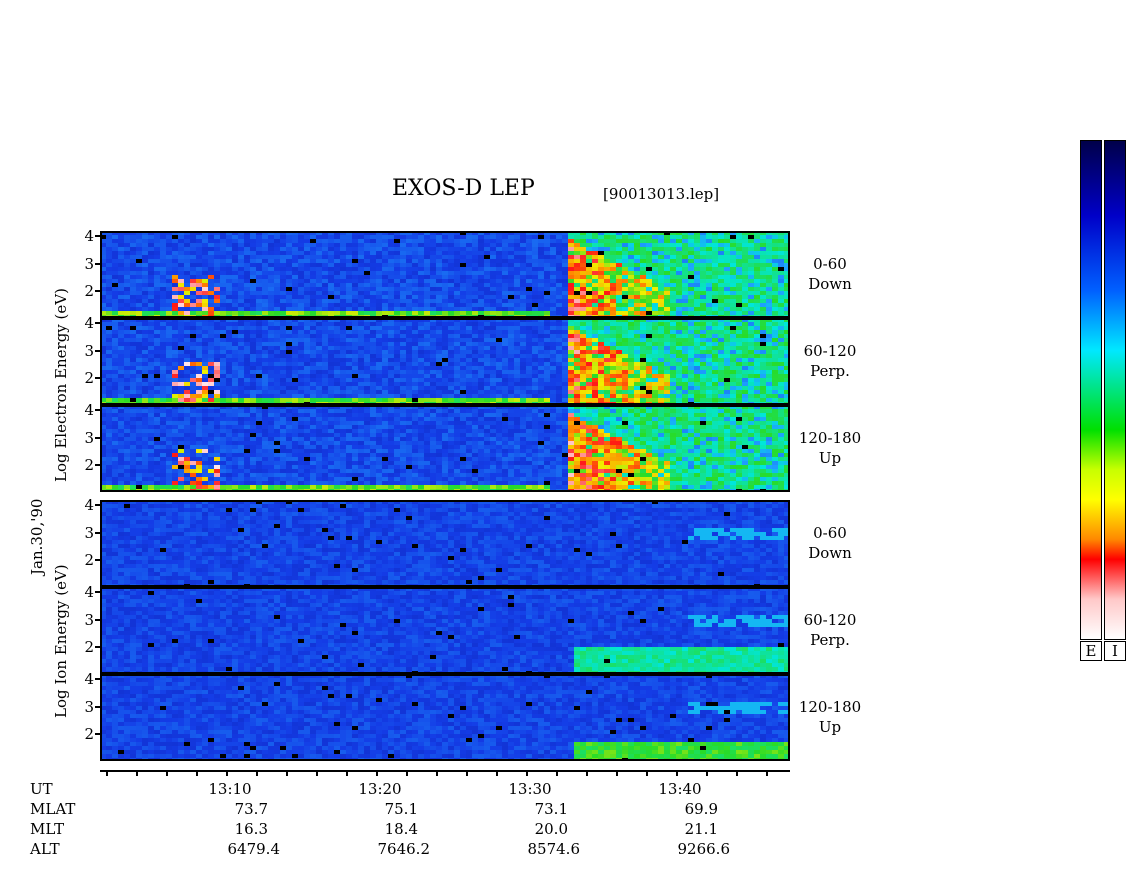 This screenshot has height=875, width=1130. What do you see at coordinates (401, 809) in the screenshot?
I see `ephemeris-value: 75.1` at bounding box center [401, 809].